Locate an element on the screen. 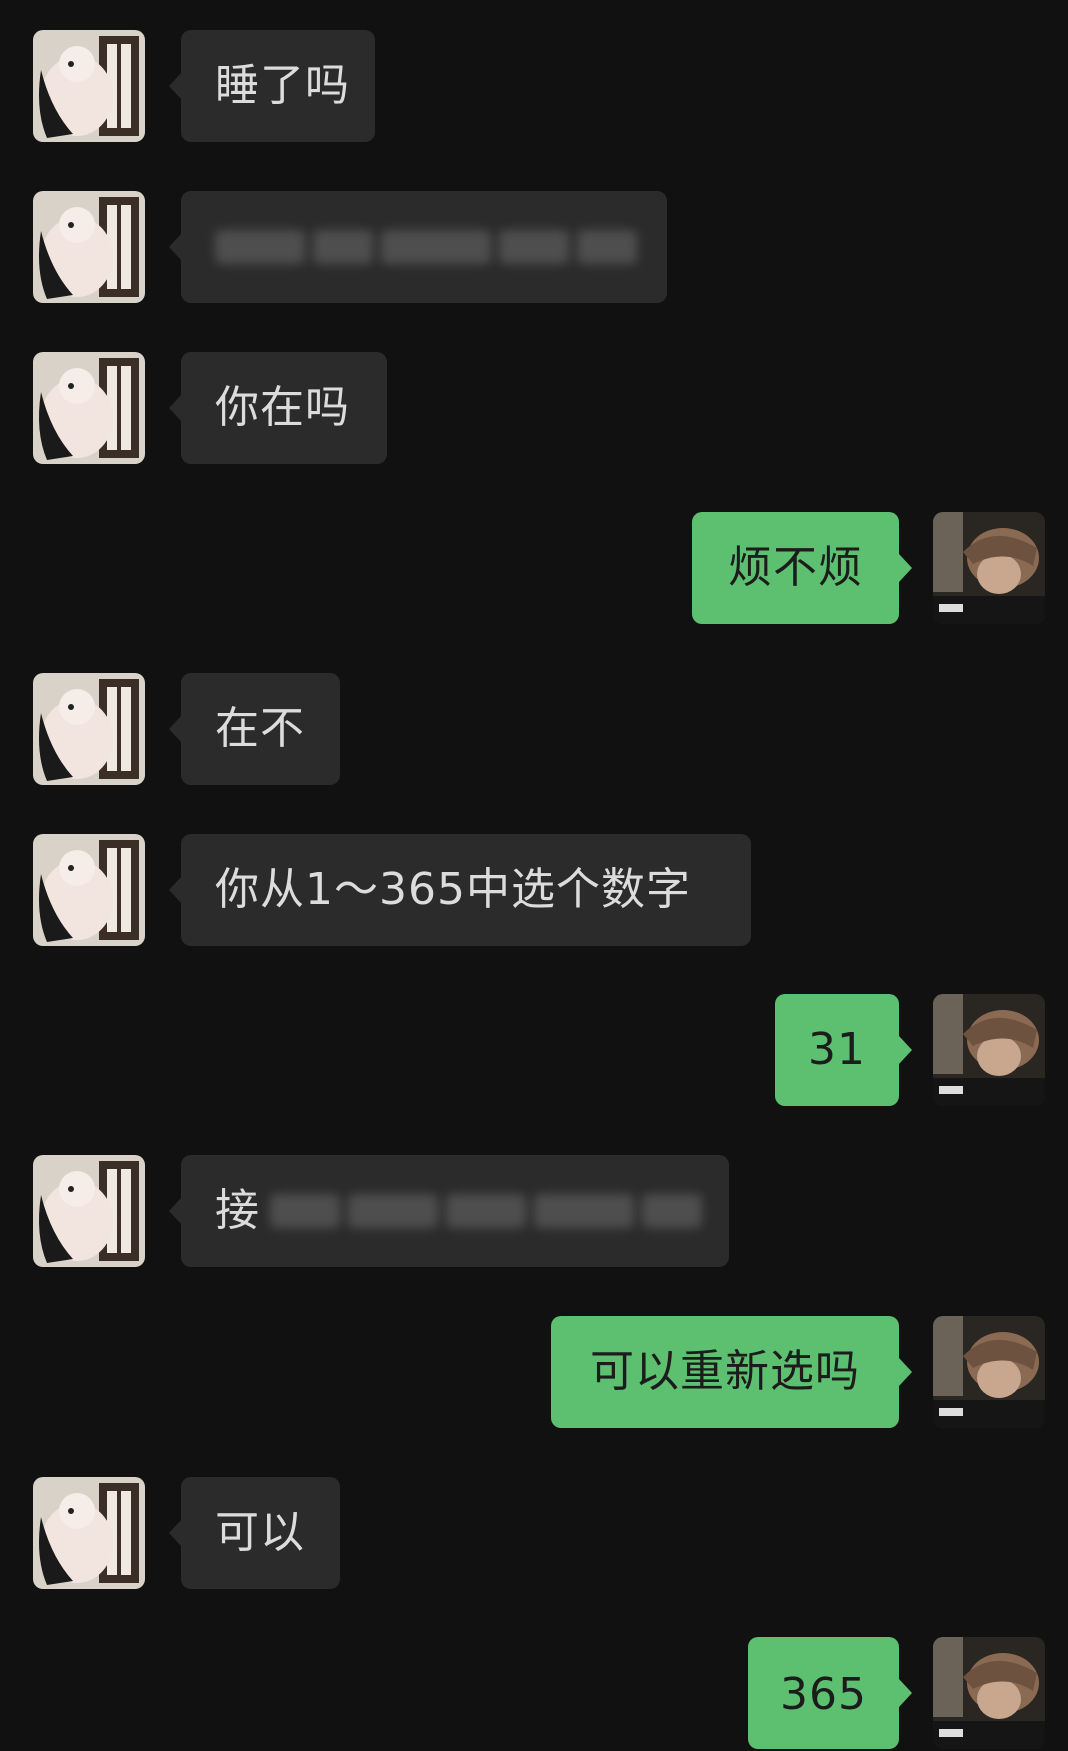  message-bubble-blurred is located at coordinates (424, 247).